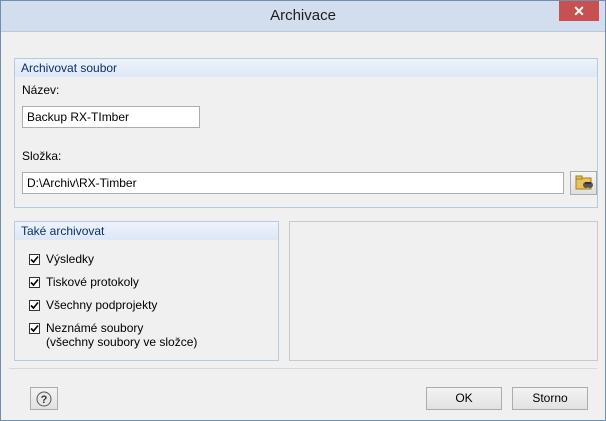 This screenshot has width=606, height=421. I want to click on ok-button: OK, so click(464, 398).